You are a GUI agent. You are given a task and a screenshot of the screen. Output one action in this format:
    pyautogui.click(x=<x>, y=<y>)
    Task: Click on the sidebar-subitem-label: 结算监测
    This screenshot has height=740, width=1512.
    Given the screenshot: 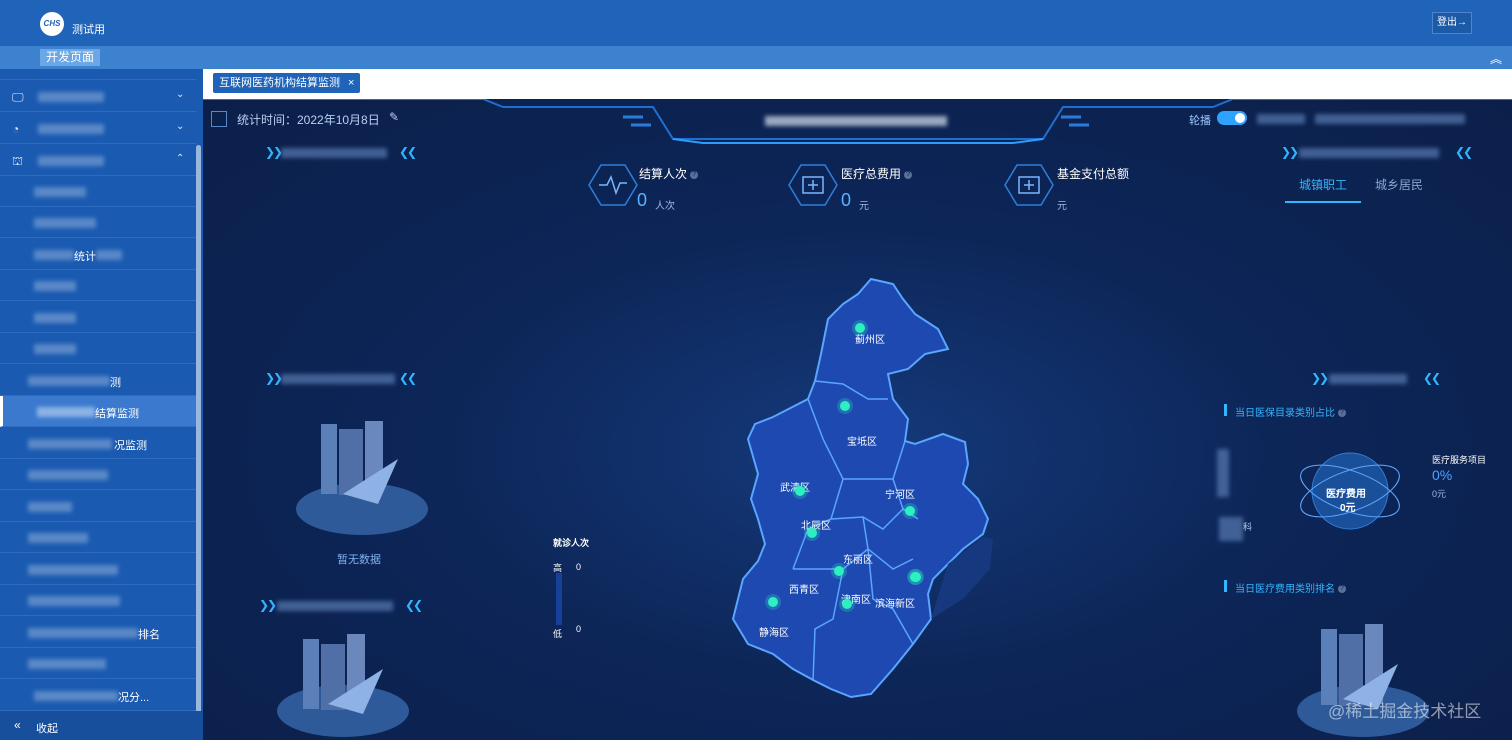 What is the action you would take?
    pyautogui.click(x=117, y=414)
    